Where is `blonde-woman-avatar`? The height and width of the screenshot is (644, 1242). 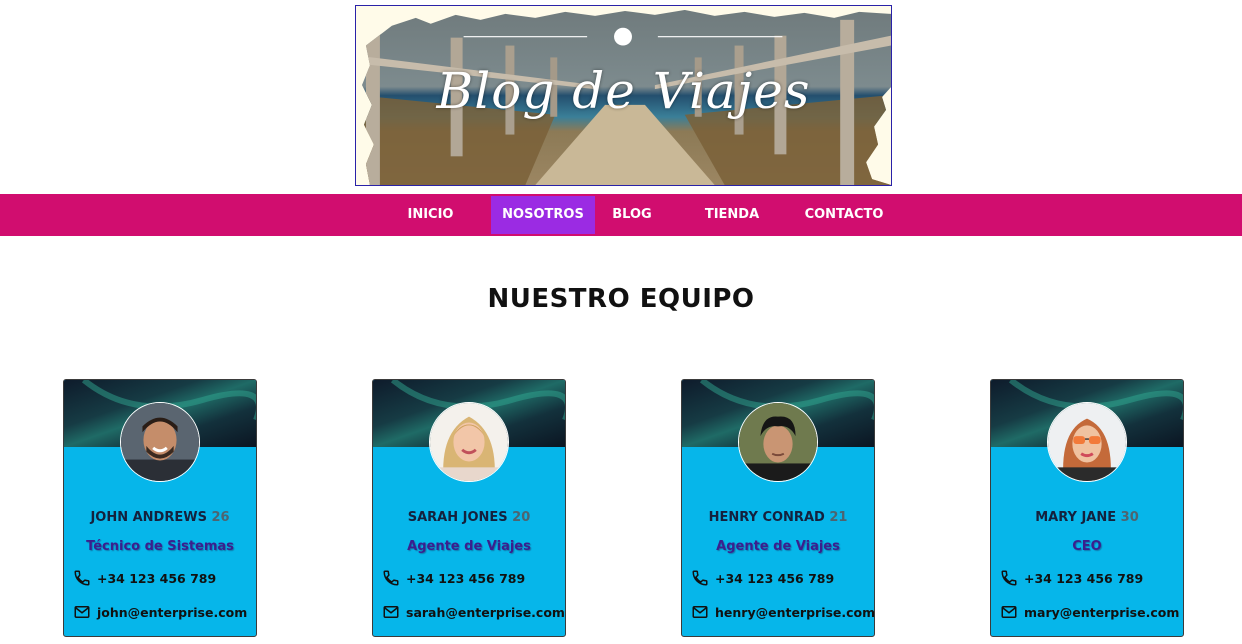 blonde-woman-avatar is located at coordinates (469, 442).